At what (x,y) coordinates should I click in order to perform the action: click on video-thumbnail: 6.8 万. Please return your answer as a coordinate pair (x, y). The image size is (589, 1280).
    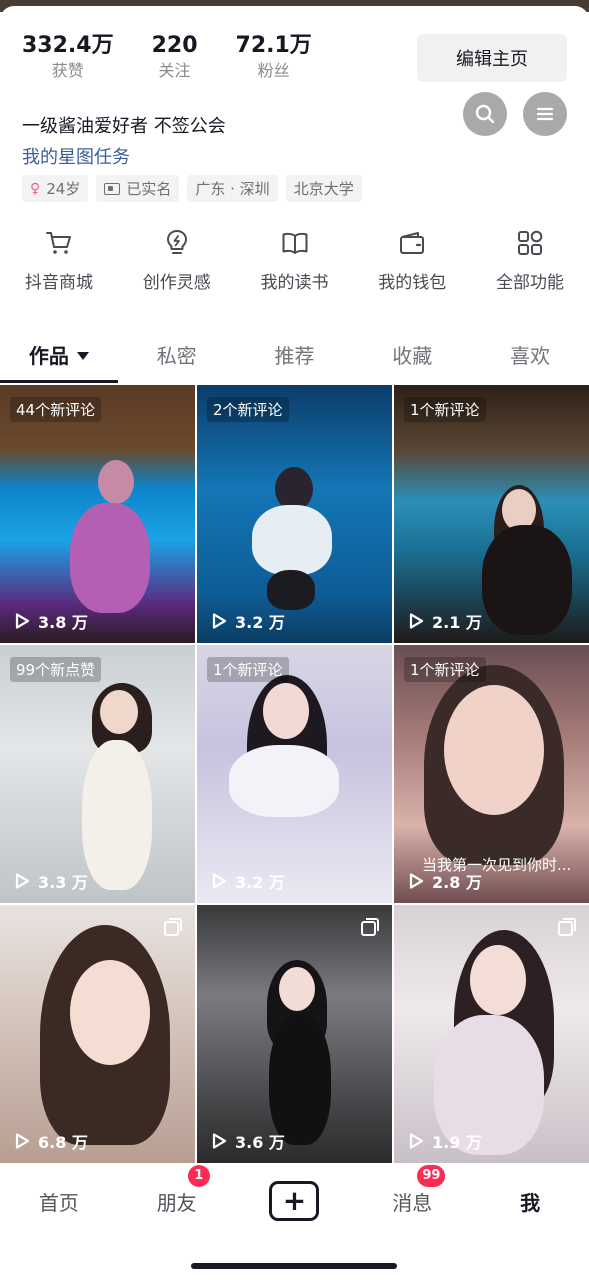
    Looking at the image, I should click on (97, 1034).